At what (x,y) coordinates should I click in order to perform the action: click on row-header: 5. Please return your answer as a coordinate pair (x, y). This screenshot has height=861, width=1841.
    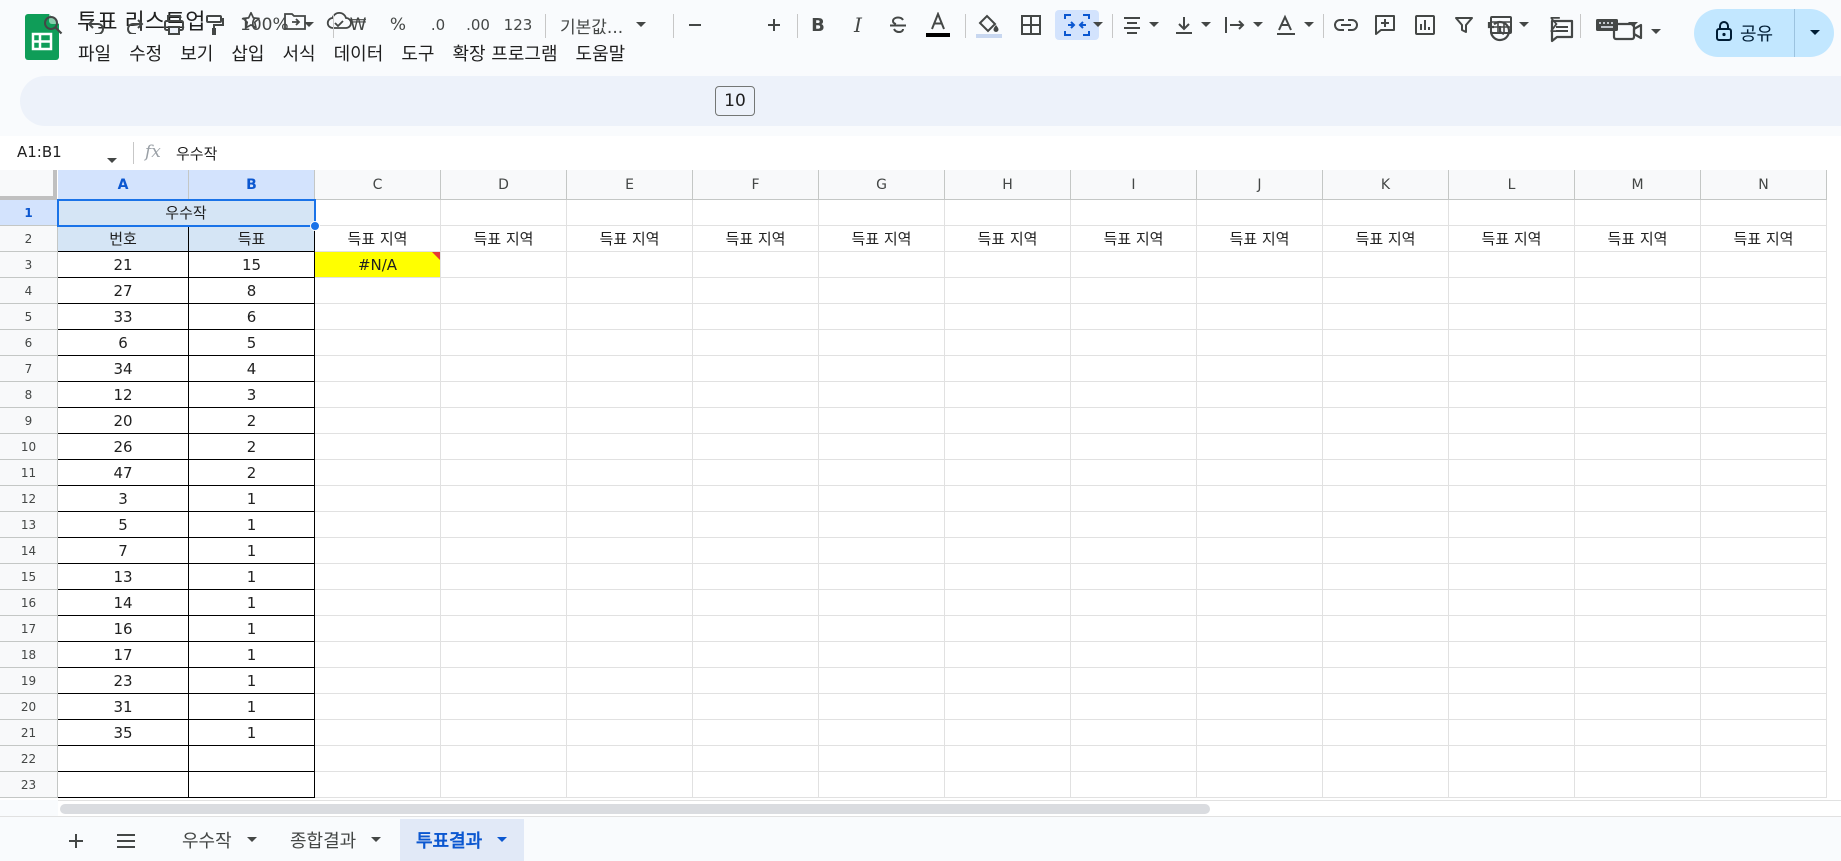
    Looking at the image, I should click on (29, 317).